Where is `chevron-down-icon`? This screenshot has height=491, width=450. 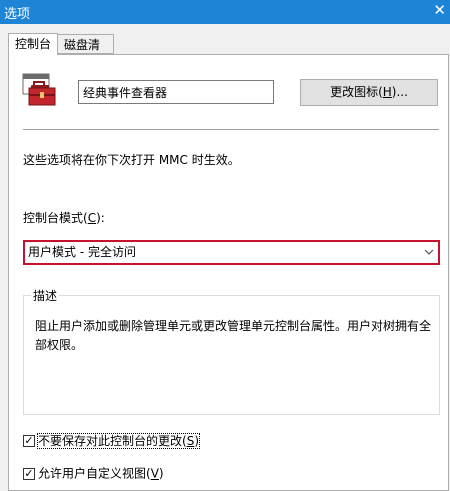 chevron-down-icon is located at coordinates (429, 256).